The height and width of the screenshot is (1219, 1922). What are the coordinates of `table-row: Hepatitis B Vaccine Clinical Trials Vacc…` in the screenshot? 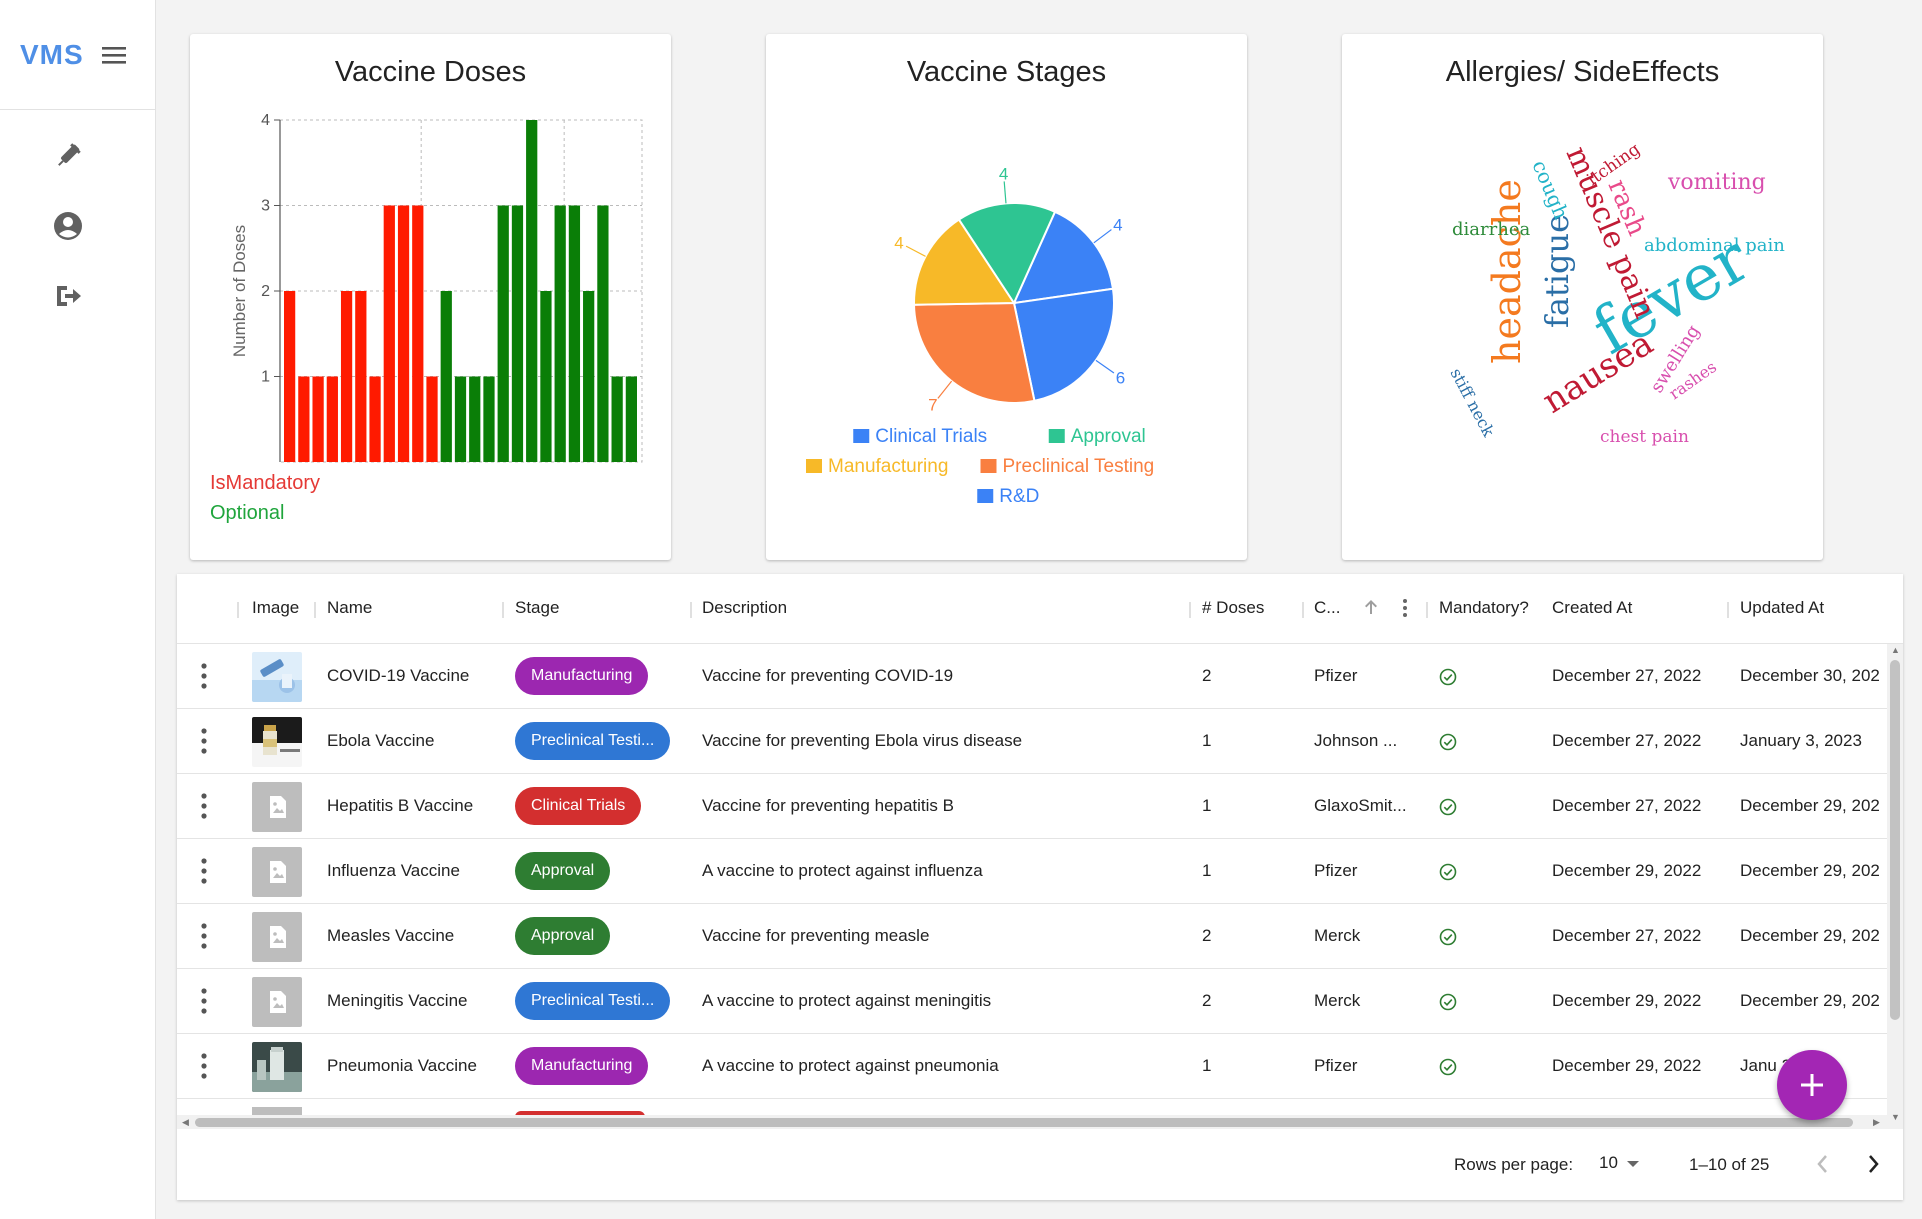 It's located at (1032, 806).